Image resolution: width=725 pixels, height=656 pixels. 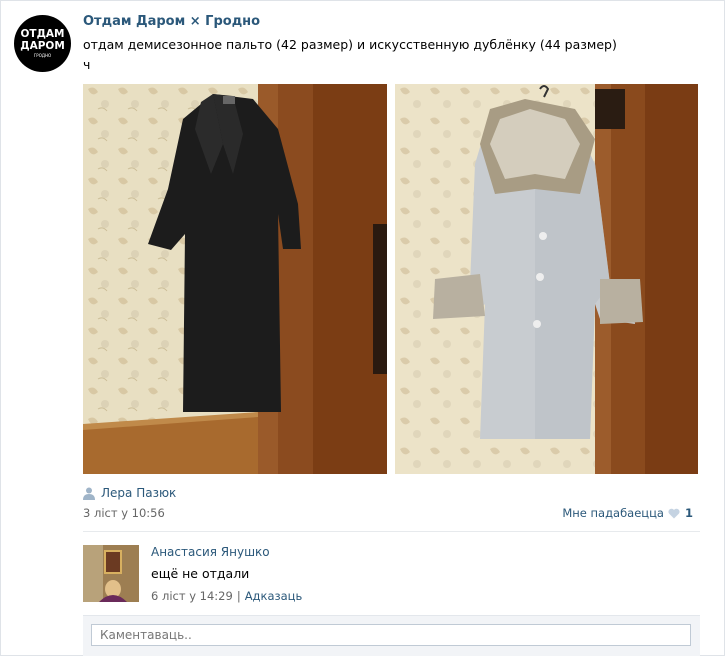 I want to click on post-author-name: Лера Пазюк, so click(x=139, y=493).